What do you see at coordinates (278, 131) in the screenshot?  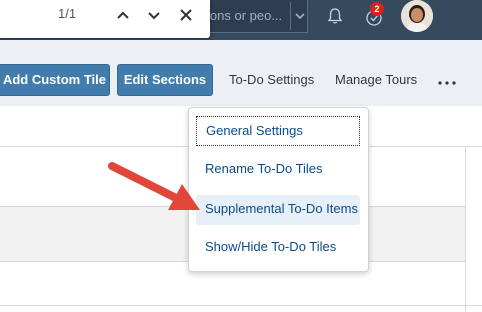 I see `menu-item-general-settings: General Settings` at bounding box center [278, 131].